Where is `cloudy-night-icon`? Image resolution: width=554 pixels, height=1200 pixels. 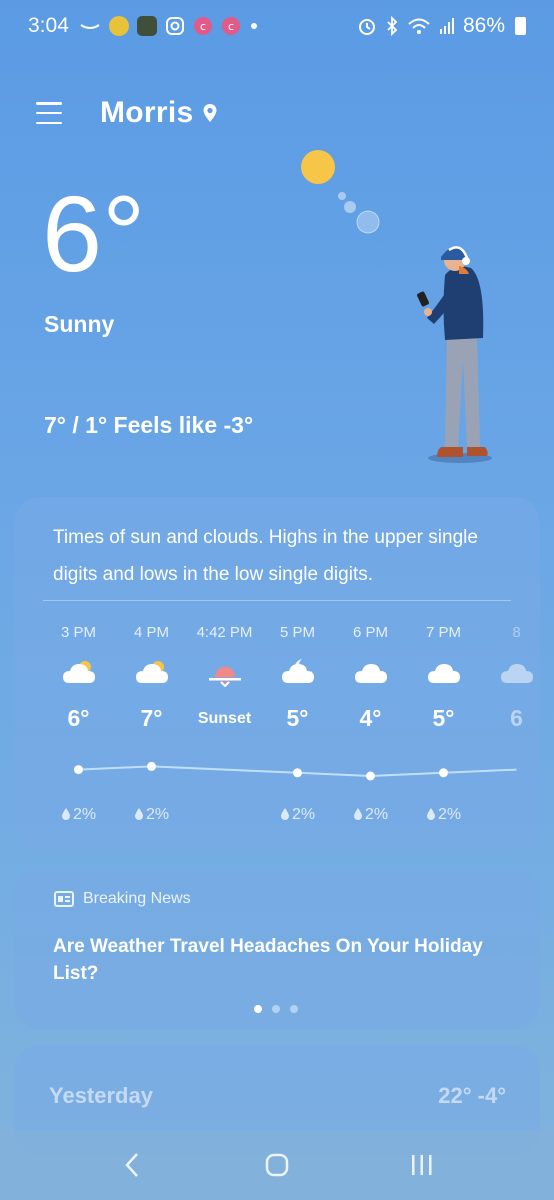 cloudy-night-icon is located at coordinates (298, 672).